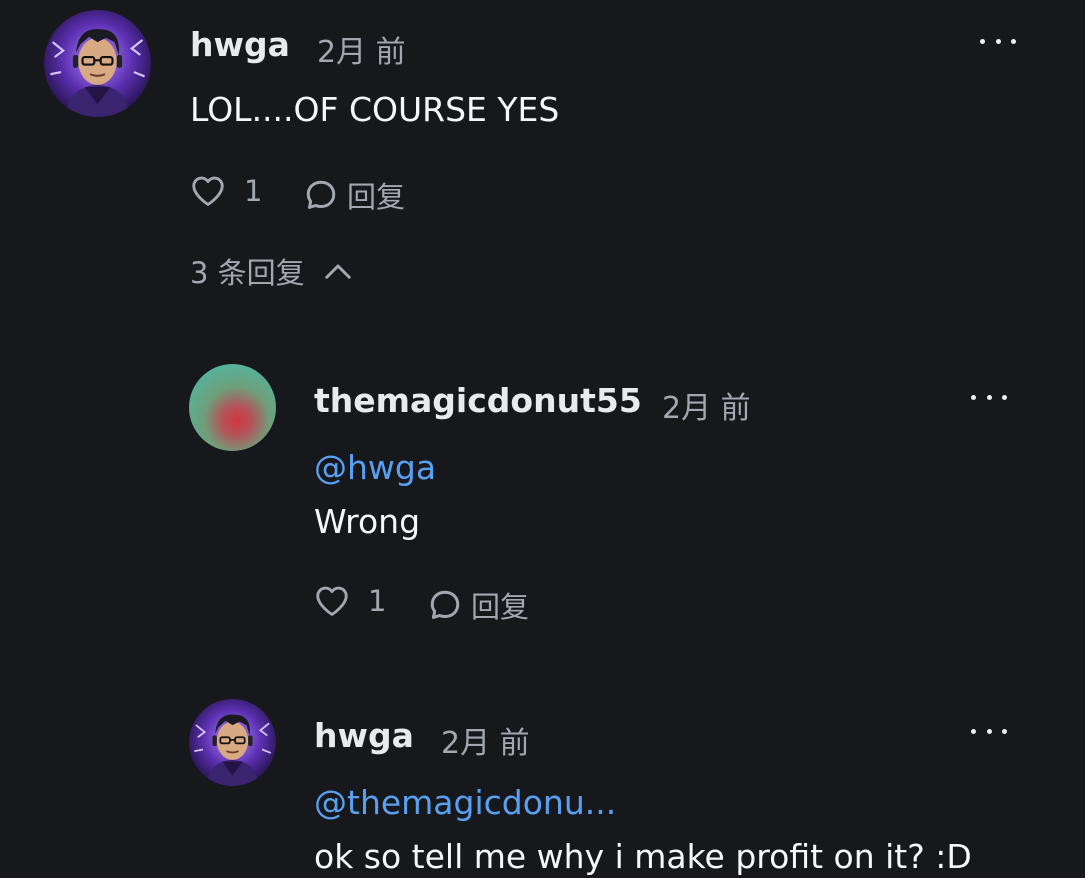 The image size is (1085, 878). What do you see at coordinates (337, 271) in the screenshot?
I see `chevron-up-icon` at bounding box center [337, 271].